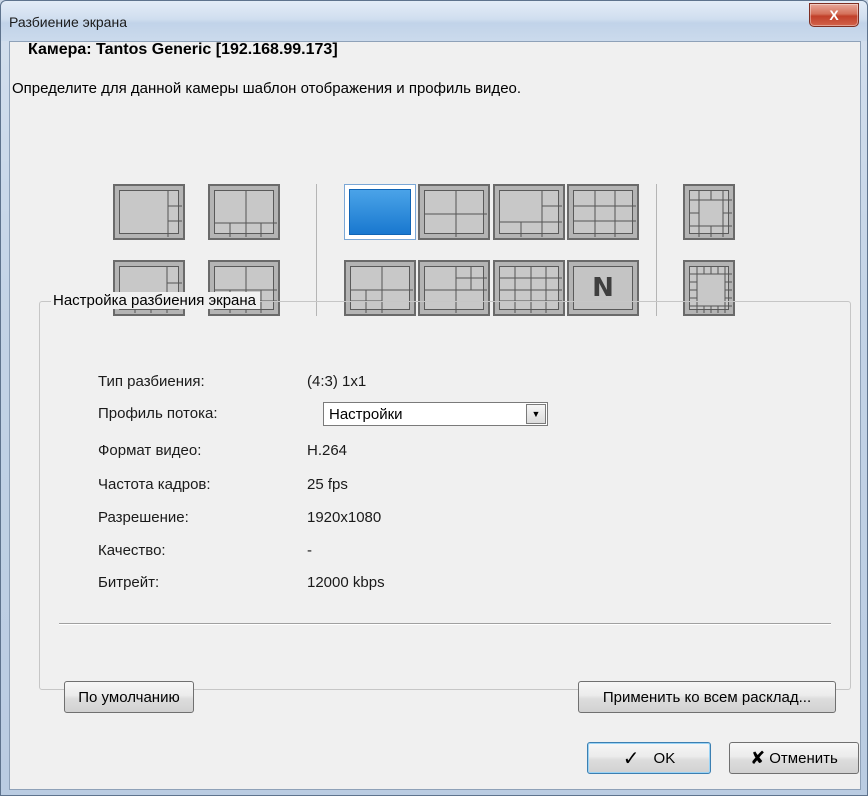 The image size is (868, 796). I want to click on n-label: N, so click(603, 288).